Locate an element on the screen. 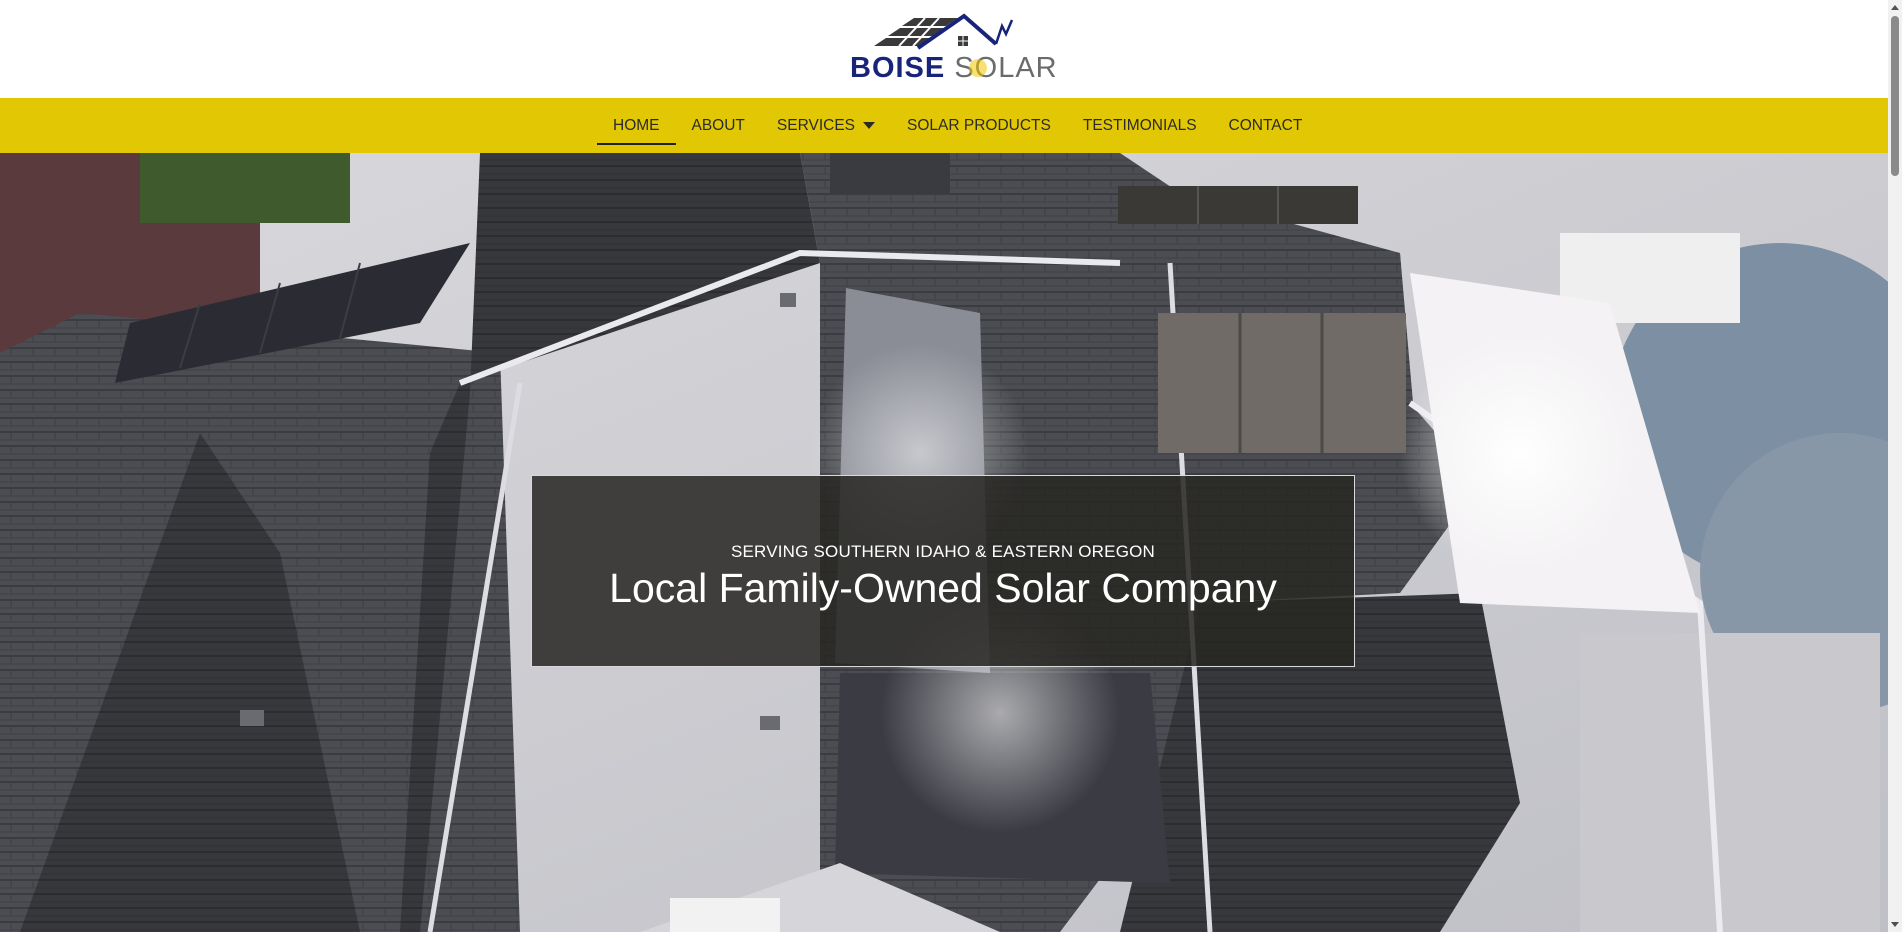 The height and width of the screenshot is (932, 1902). scroll-up-arrow-icon is located at coordinates (1895, 7).